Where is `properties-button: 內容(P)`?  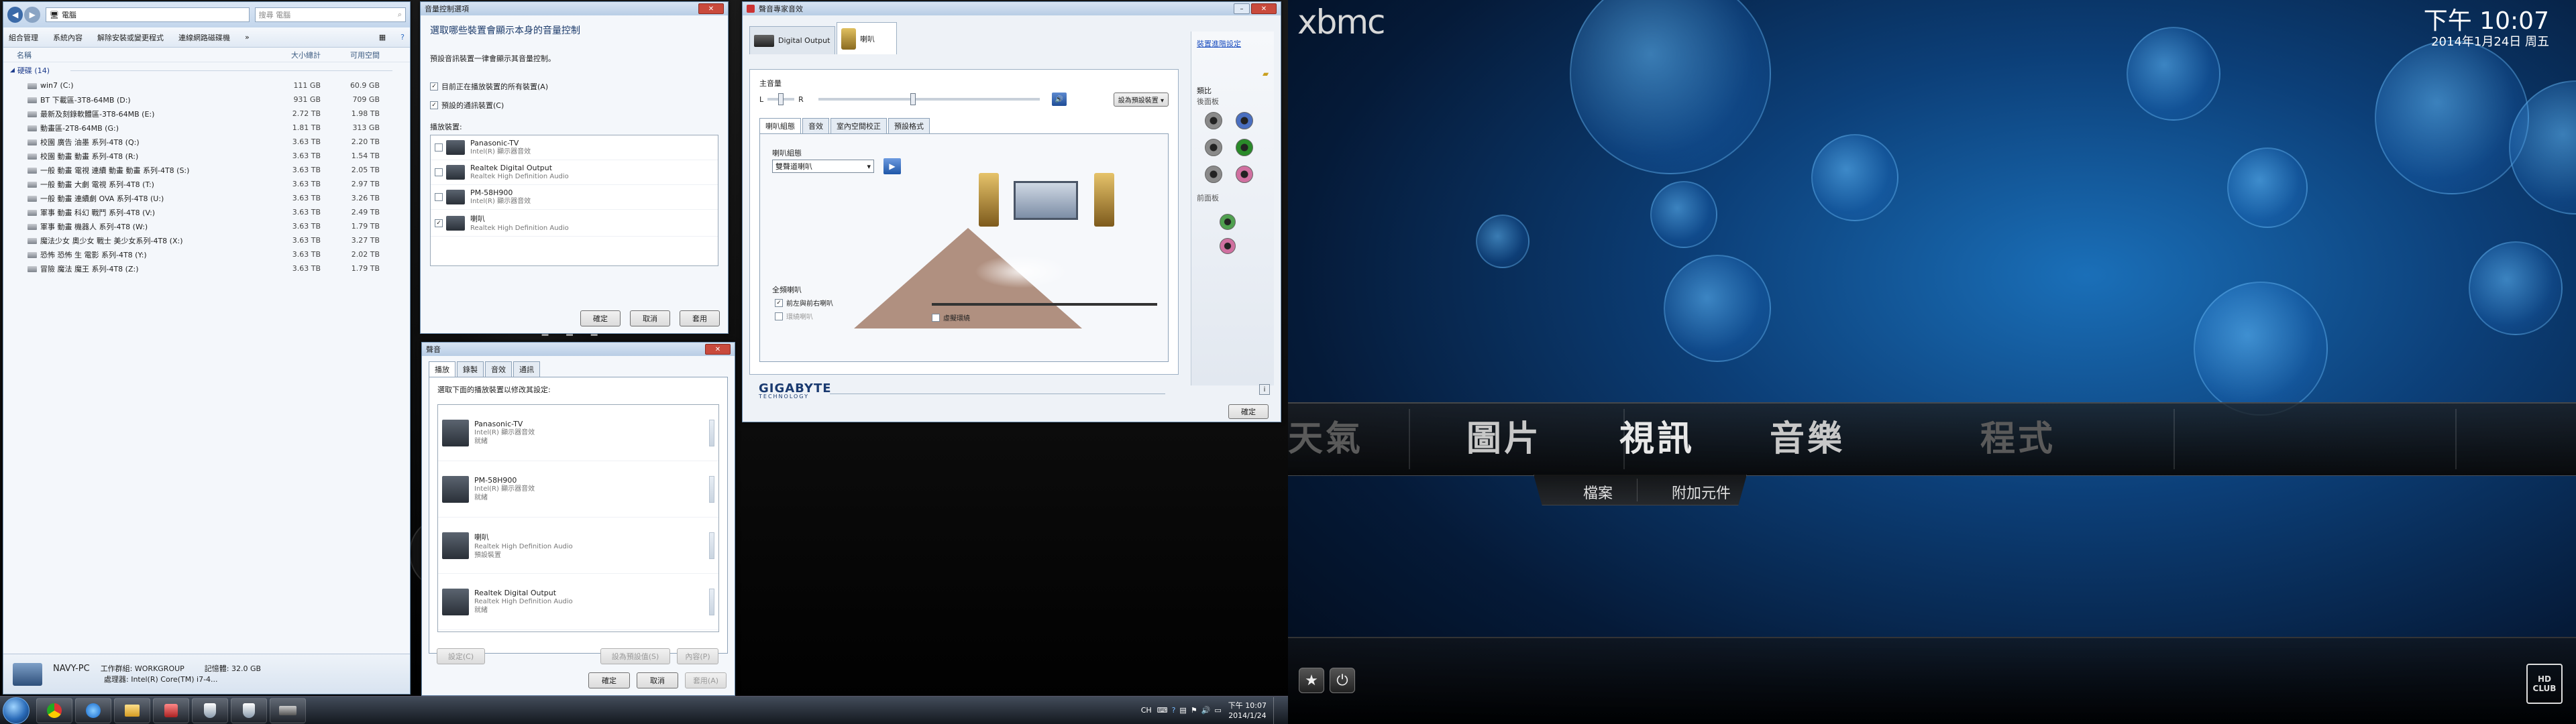
properties-button: 內容(P) is located at coordinates (697, 656).